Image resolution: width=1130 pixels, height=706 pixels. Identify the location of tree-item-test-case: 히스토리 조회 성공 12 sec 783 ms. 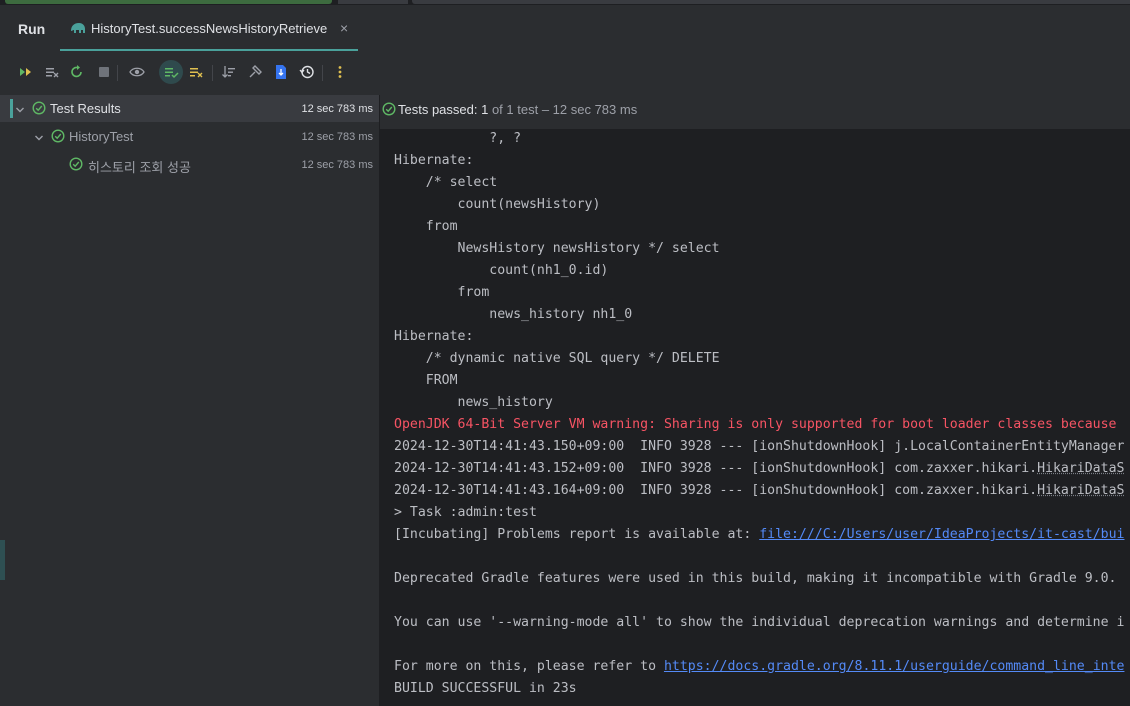
(189, 164).